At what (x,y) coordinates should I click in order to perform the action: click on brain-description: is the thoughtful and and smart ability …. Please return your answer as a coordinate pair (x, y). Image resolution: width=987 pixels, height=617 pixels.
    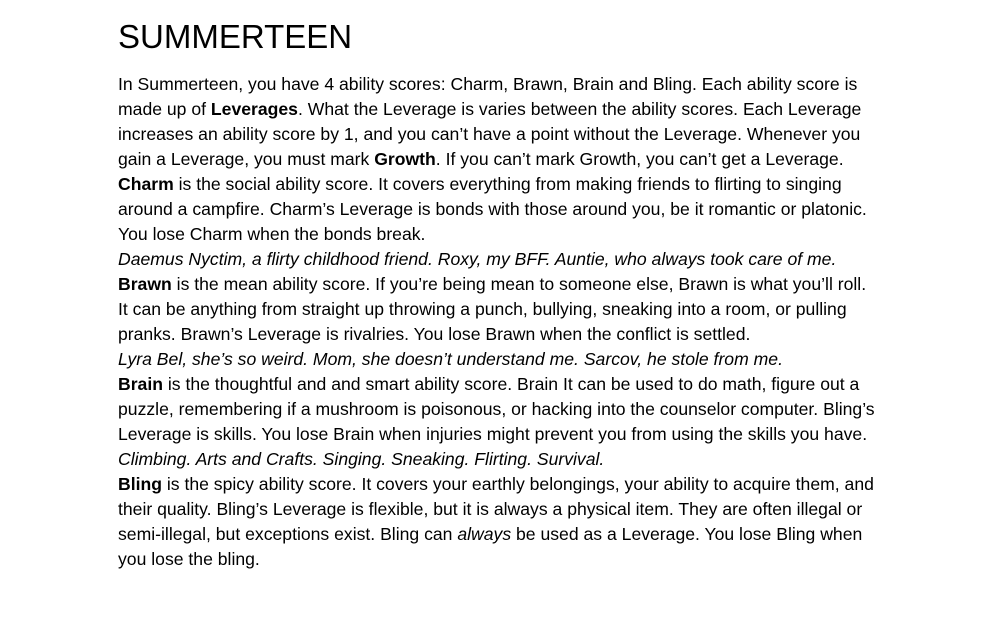
    Looking at the image, I should click on (496, 409).